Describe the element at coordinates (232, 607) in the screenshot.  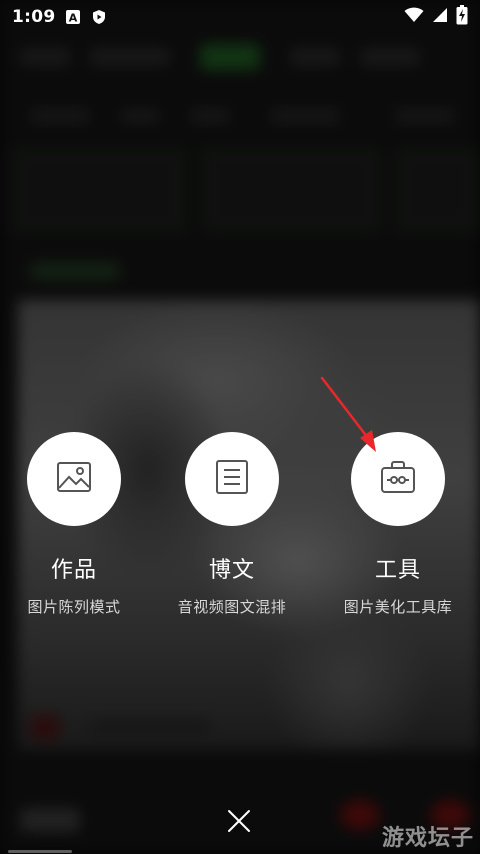
I see `menu-option-article-subtitle: 音视频图文混排` at that location.